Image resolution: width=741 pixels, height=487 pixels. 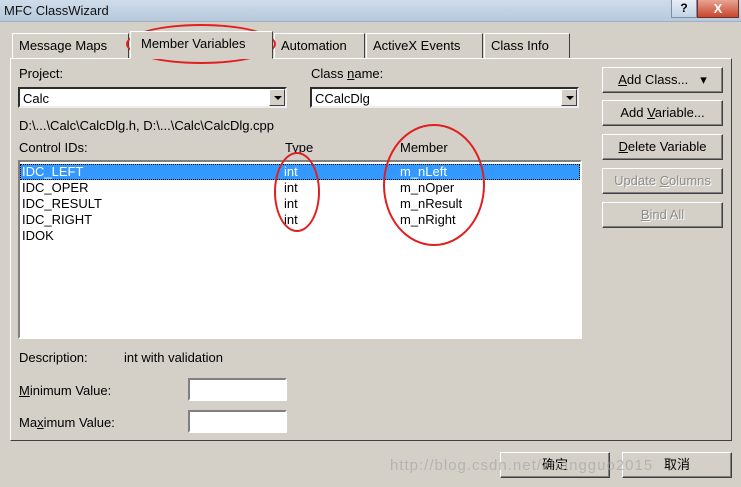 I want to click on class-name-value: CCalcDlg, so click(x=342, y=98).